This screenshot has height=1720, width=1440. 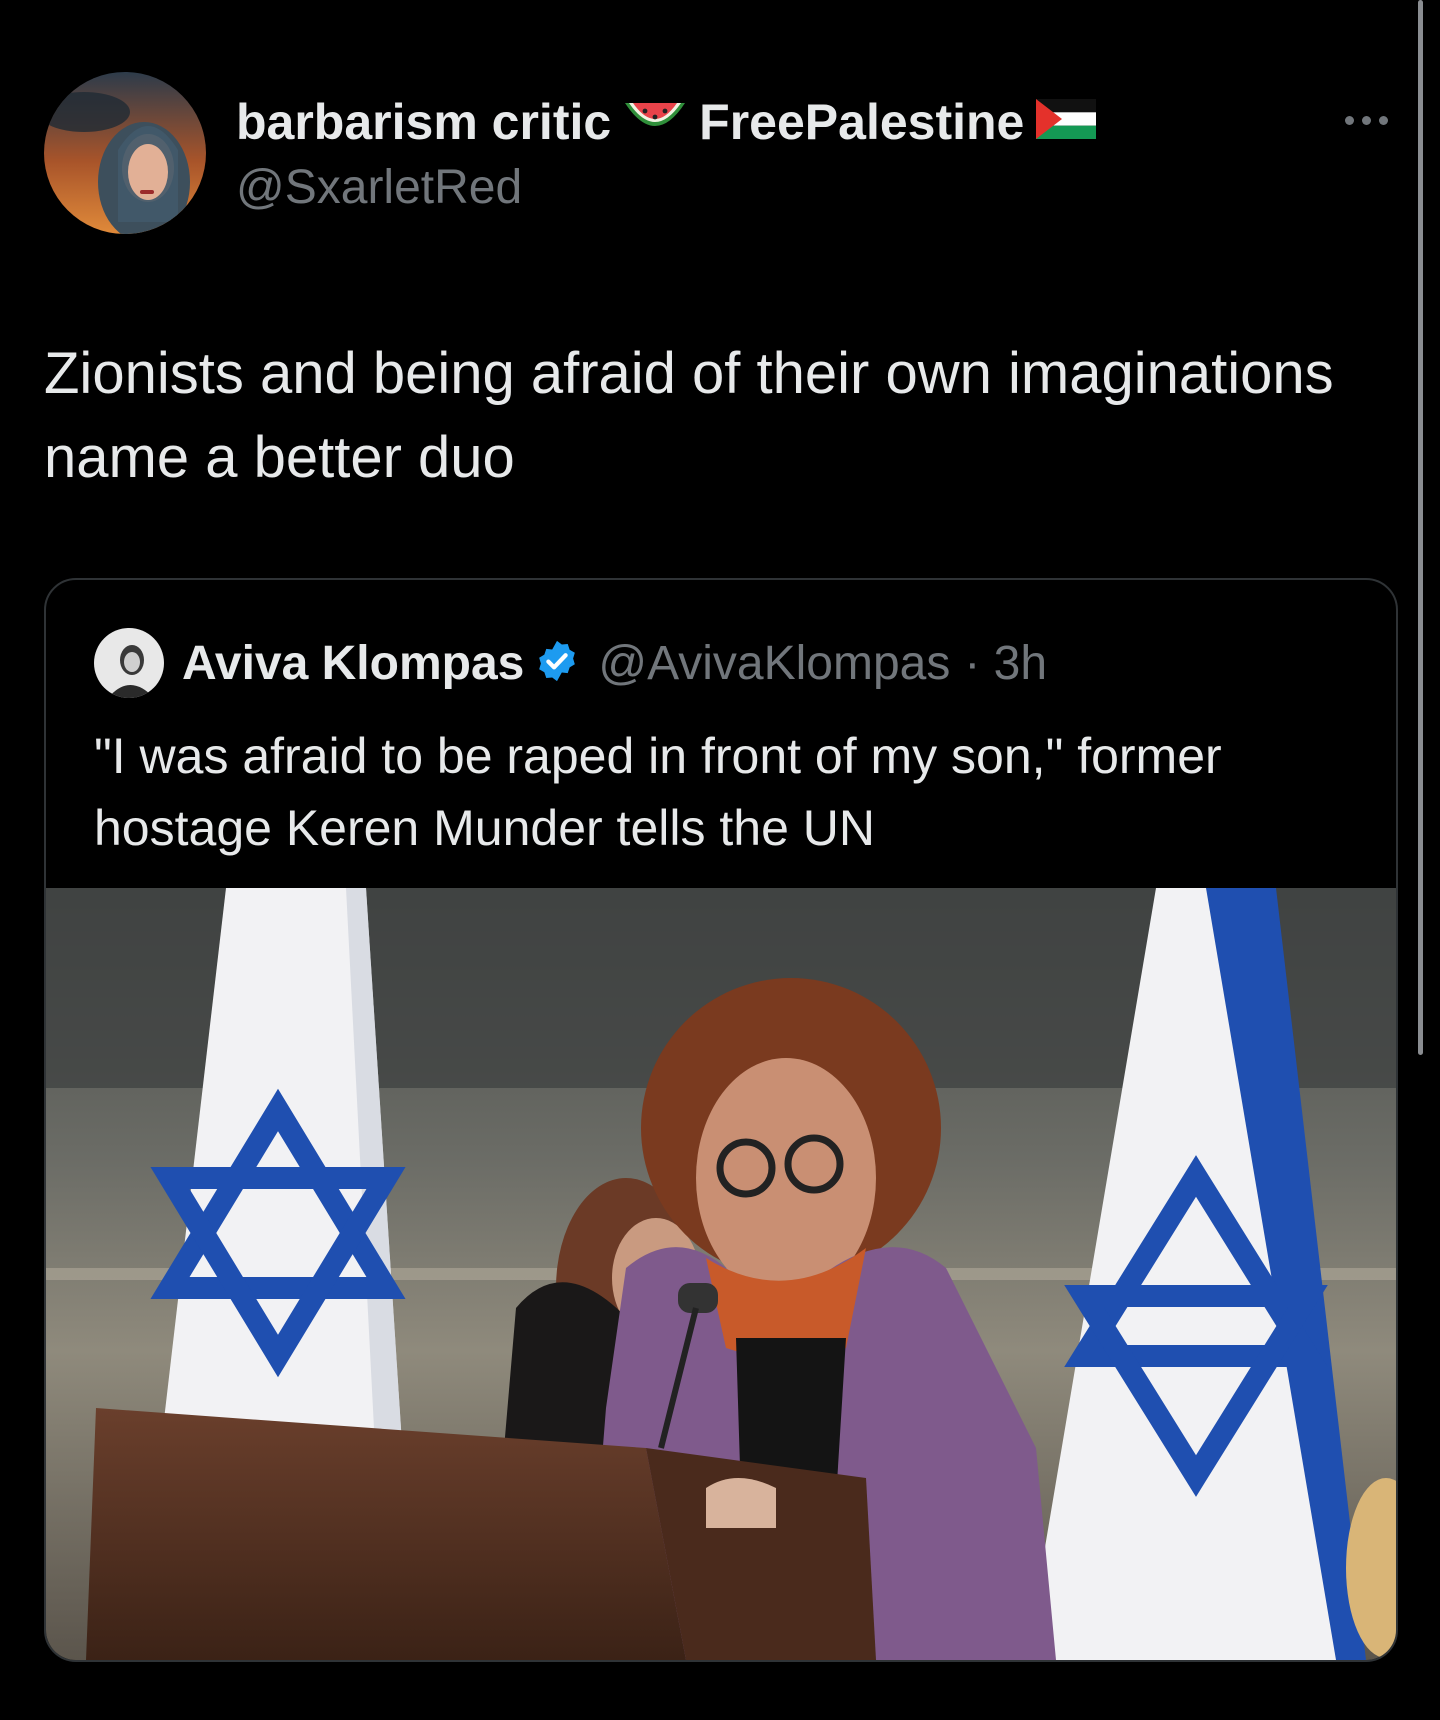 I want to click on quoted-author-name: Aviva Klompas, so click(x=353, y=663).